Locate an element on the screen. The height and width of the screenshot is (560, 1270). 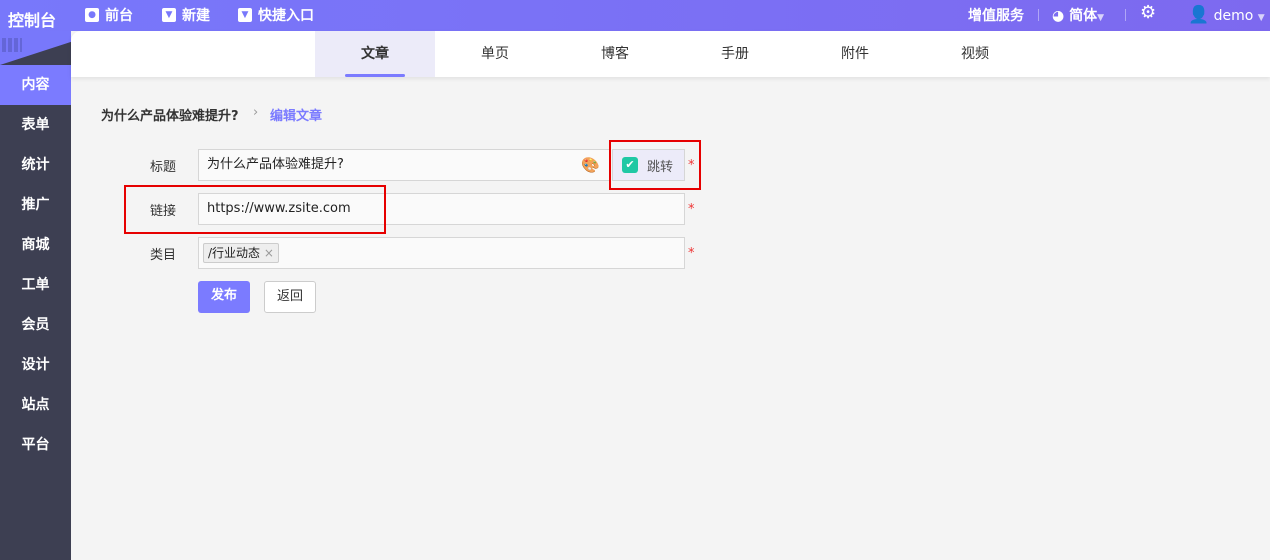
sidebar-item-content: 内容 is located at coordinates (35, 85).